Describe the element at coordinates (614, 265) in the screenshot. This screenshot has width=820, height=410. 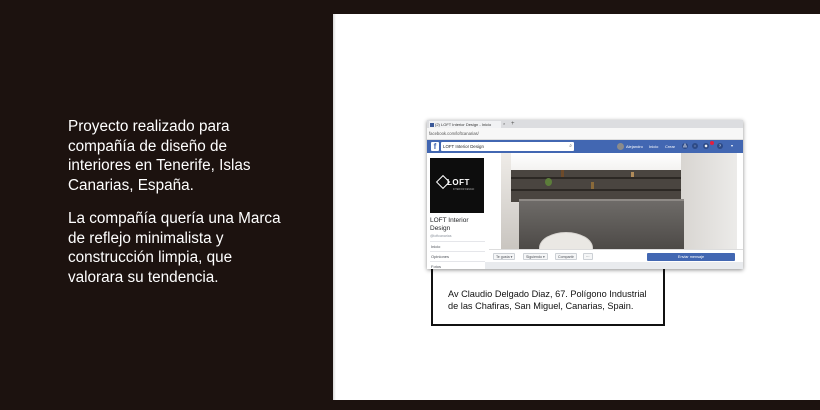
I see `feed-background` at that location.